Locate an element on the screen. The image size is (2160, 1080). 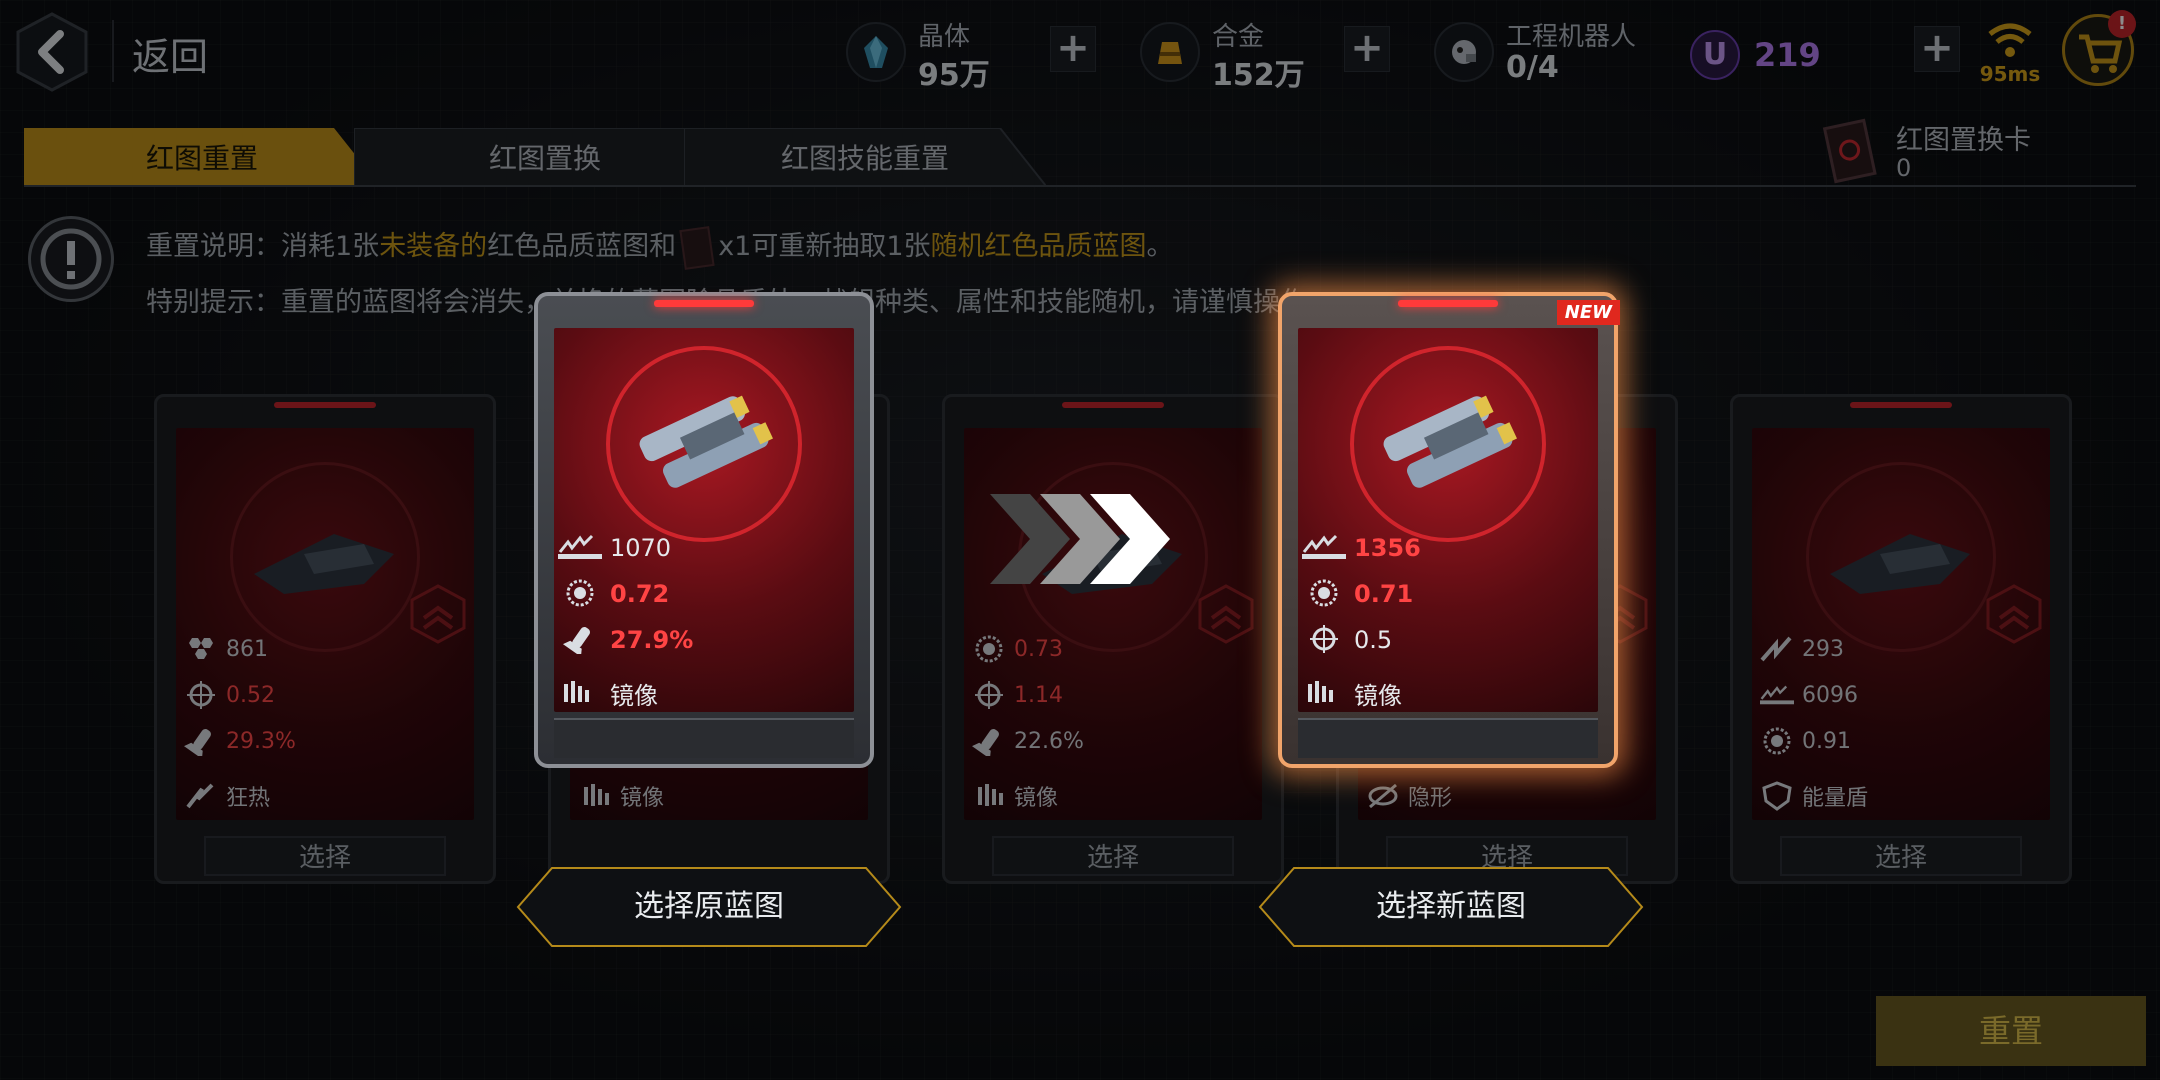
skill-row: 狂热 is located at coordinates (227, 796).